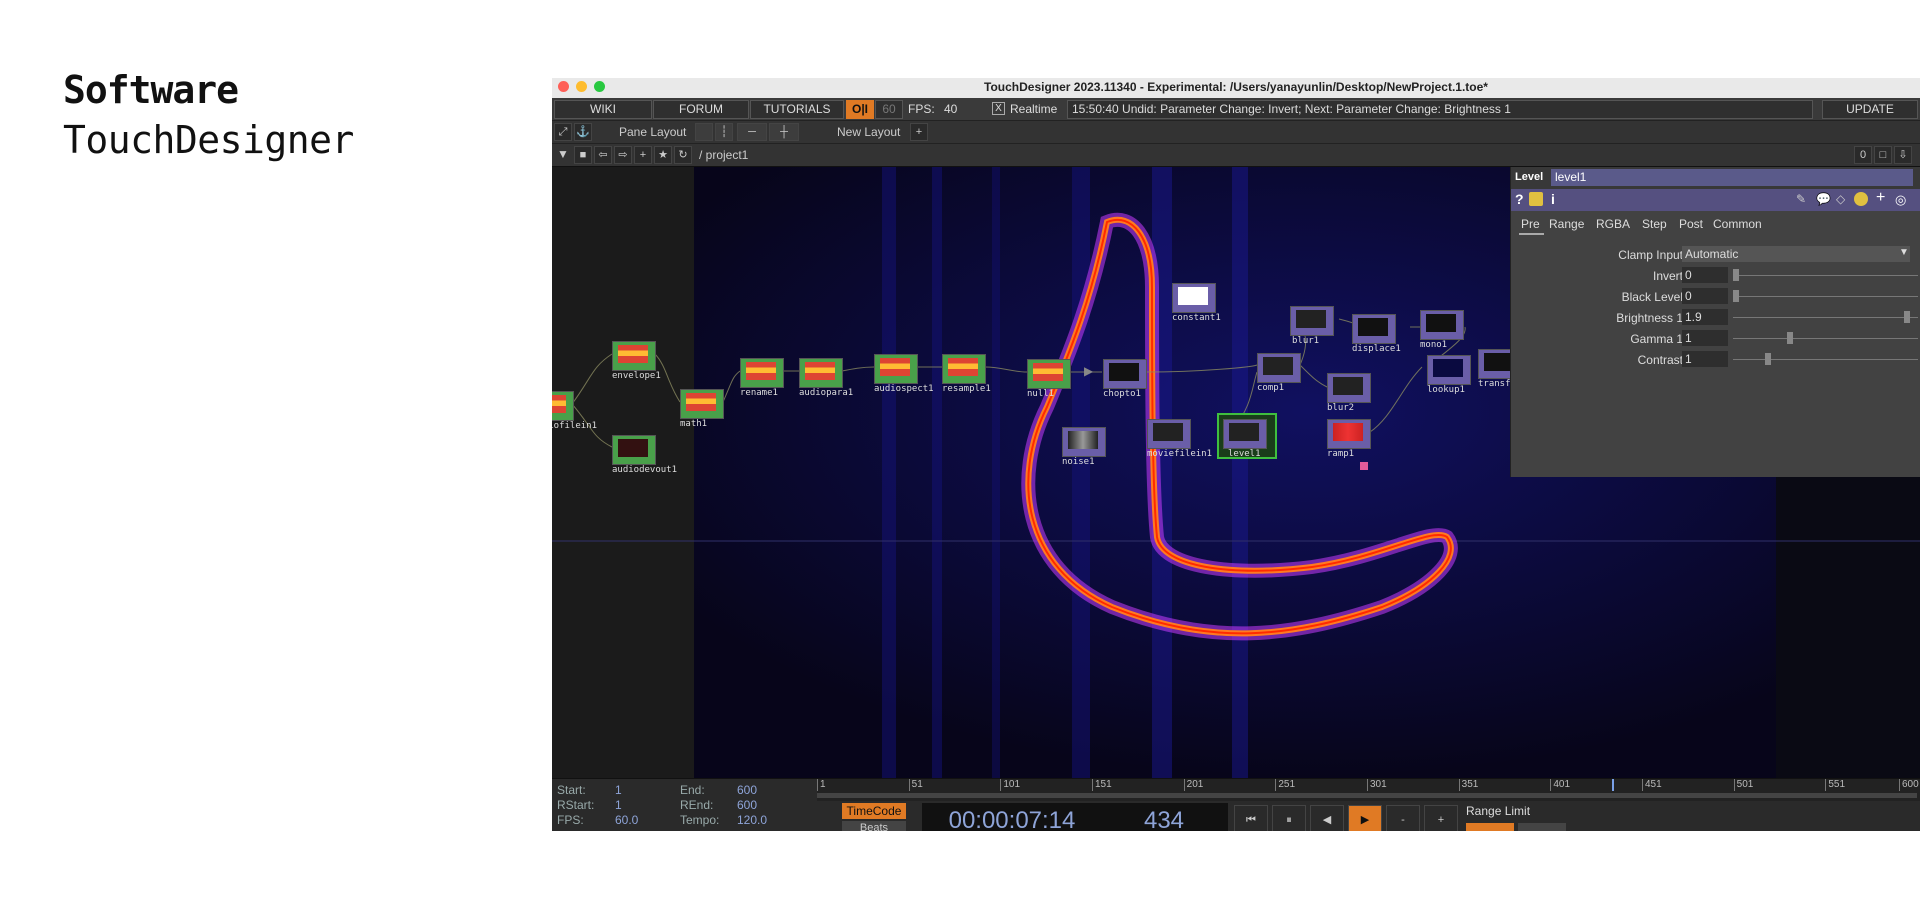  What do you see at coordinates (998, 108) in the screenshot?
I see `realtime-checkbox: X` at bounding box center [998, 108].